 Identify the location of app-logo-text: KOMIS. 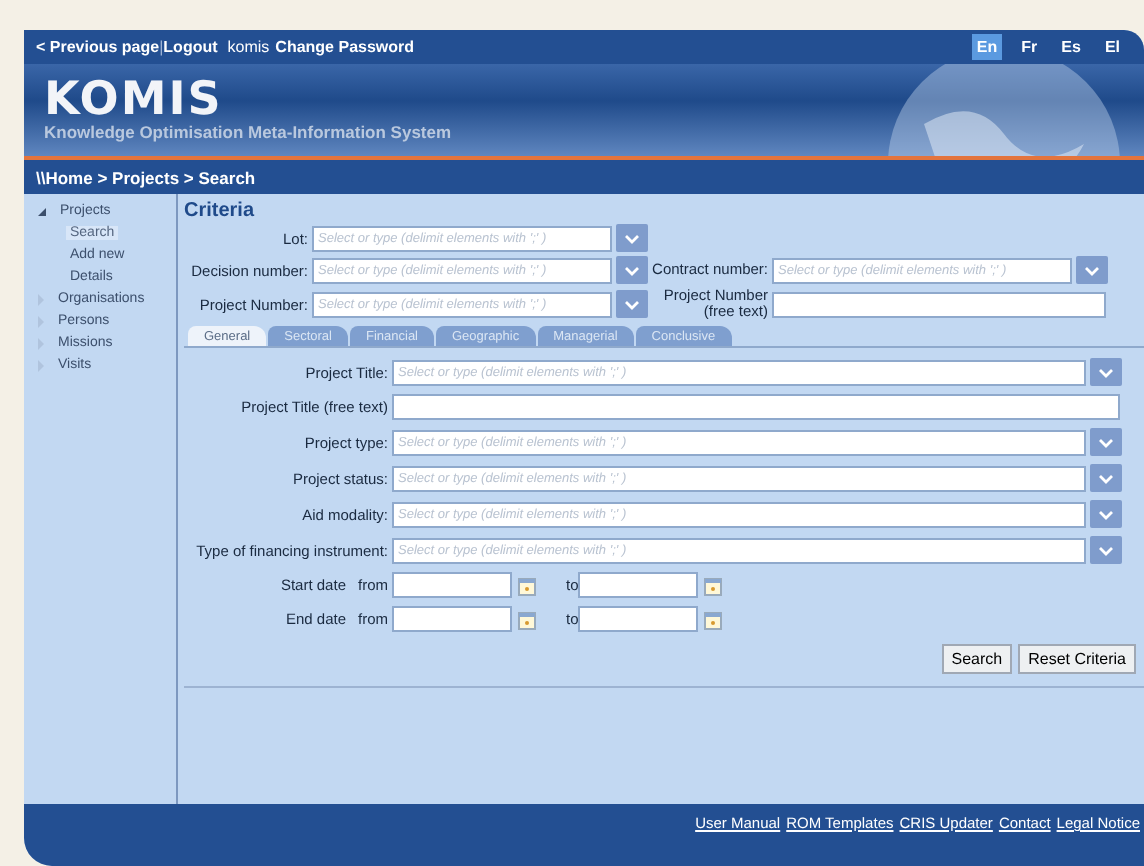
(133, 100).